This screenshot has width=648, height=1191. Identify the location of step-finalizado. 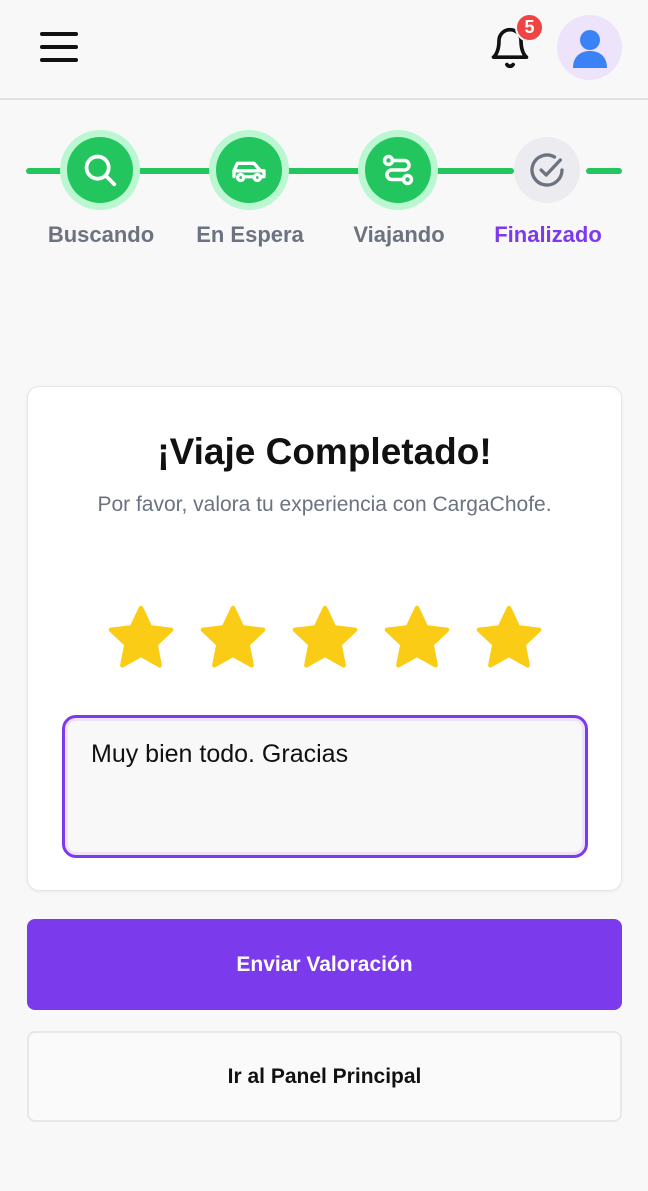
(547, 170).